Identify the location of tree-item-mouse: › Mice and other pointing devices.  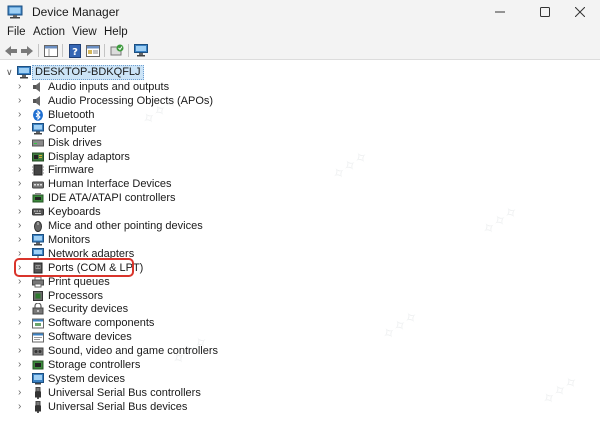
(200, 226).